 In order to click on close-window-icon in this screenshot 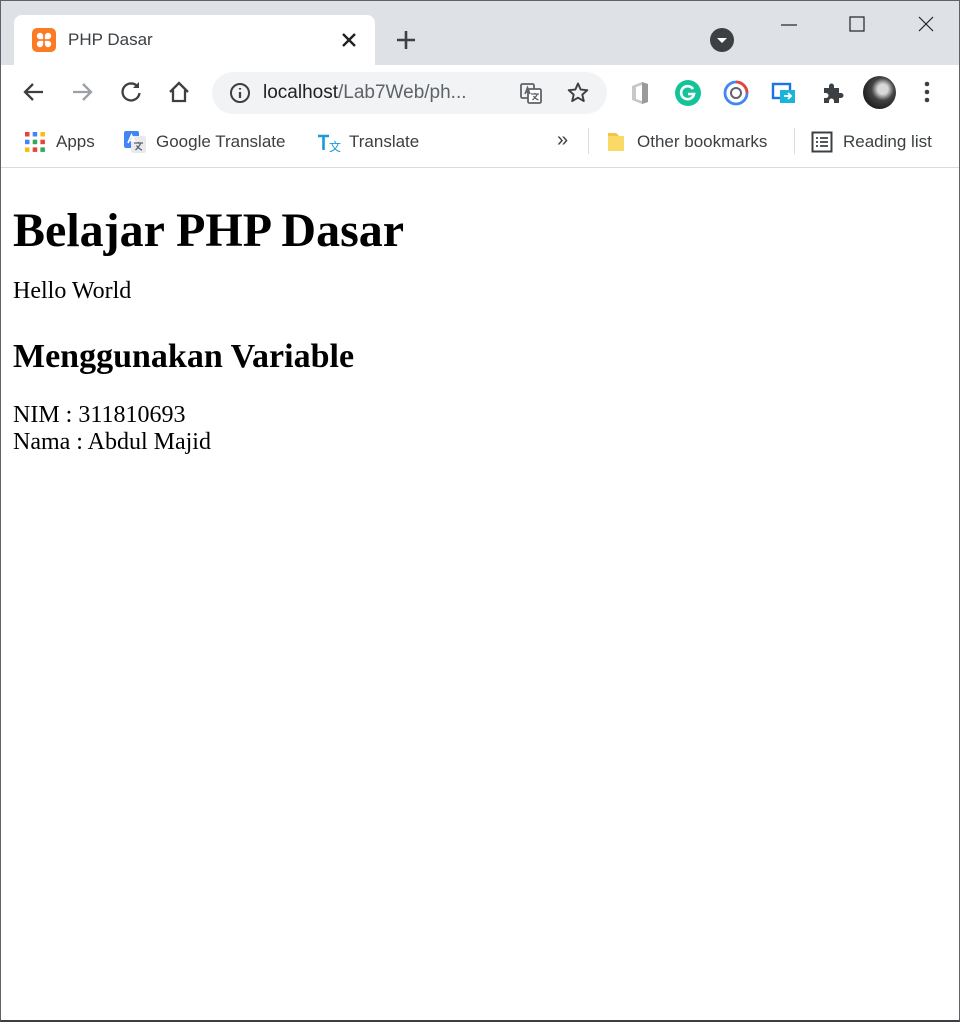, I will do `click(926, 25)`.